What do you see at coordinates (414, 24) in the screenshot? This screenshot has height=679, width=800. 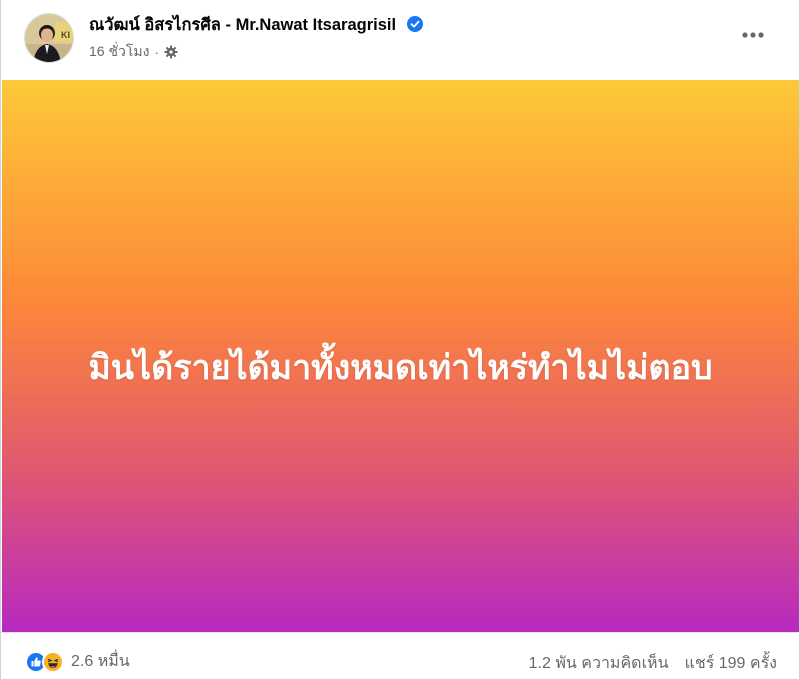 I see `verified-badge-icon` at bounding box center [414, 24].